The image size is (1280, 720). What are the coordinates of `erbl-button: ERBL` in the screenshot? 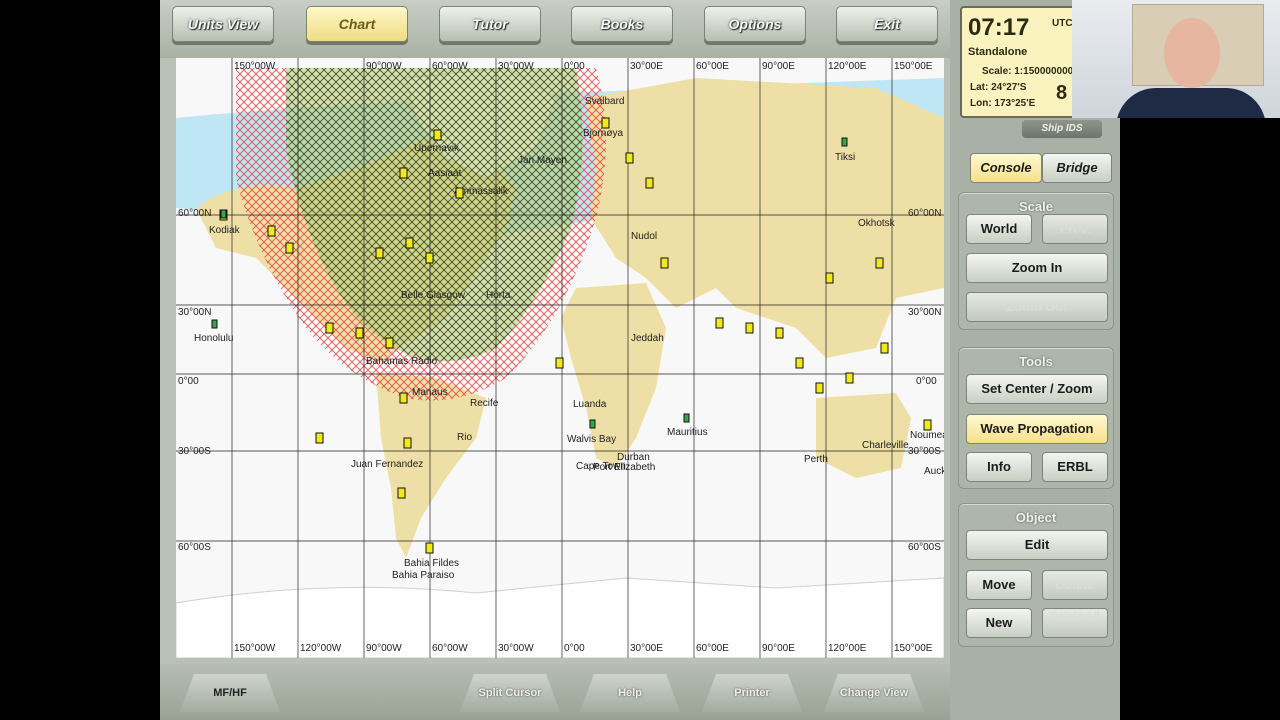 It's located at (1075, 467).